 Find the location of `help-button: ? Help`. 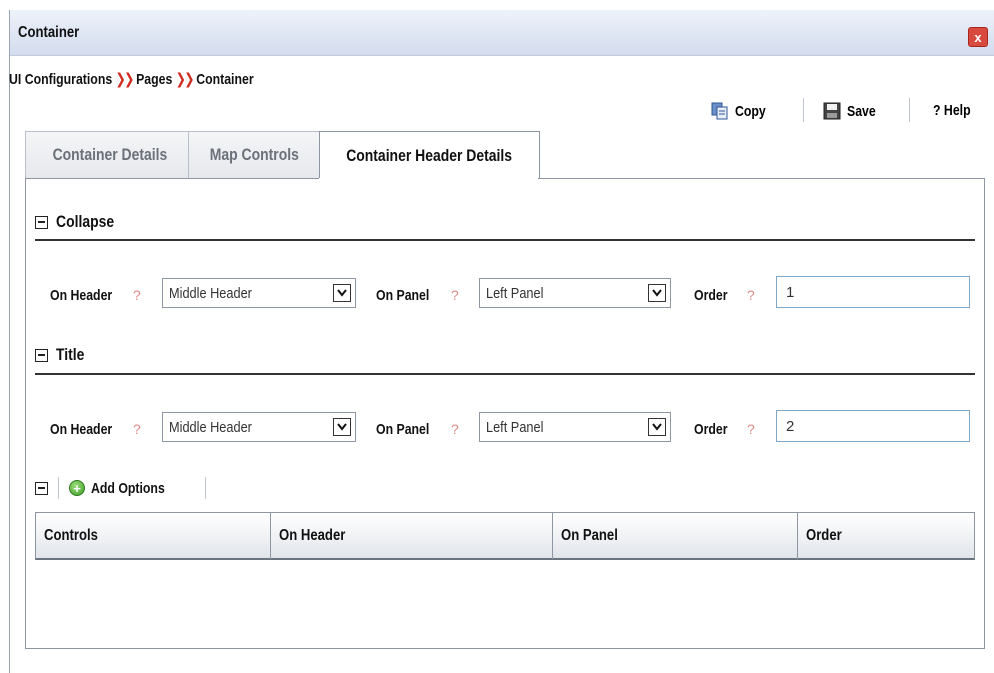

help-button: ? Help is located at coordinates (956, 110).